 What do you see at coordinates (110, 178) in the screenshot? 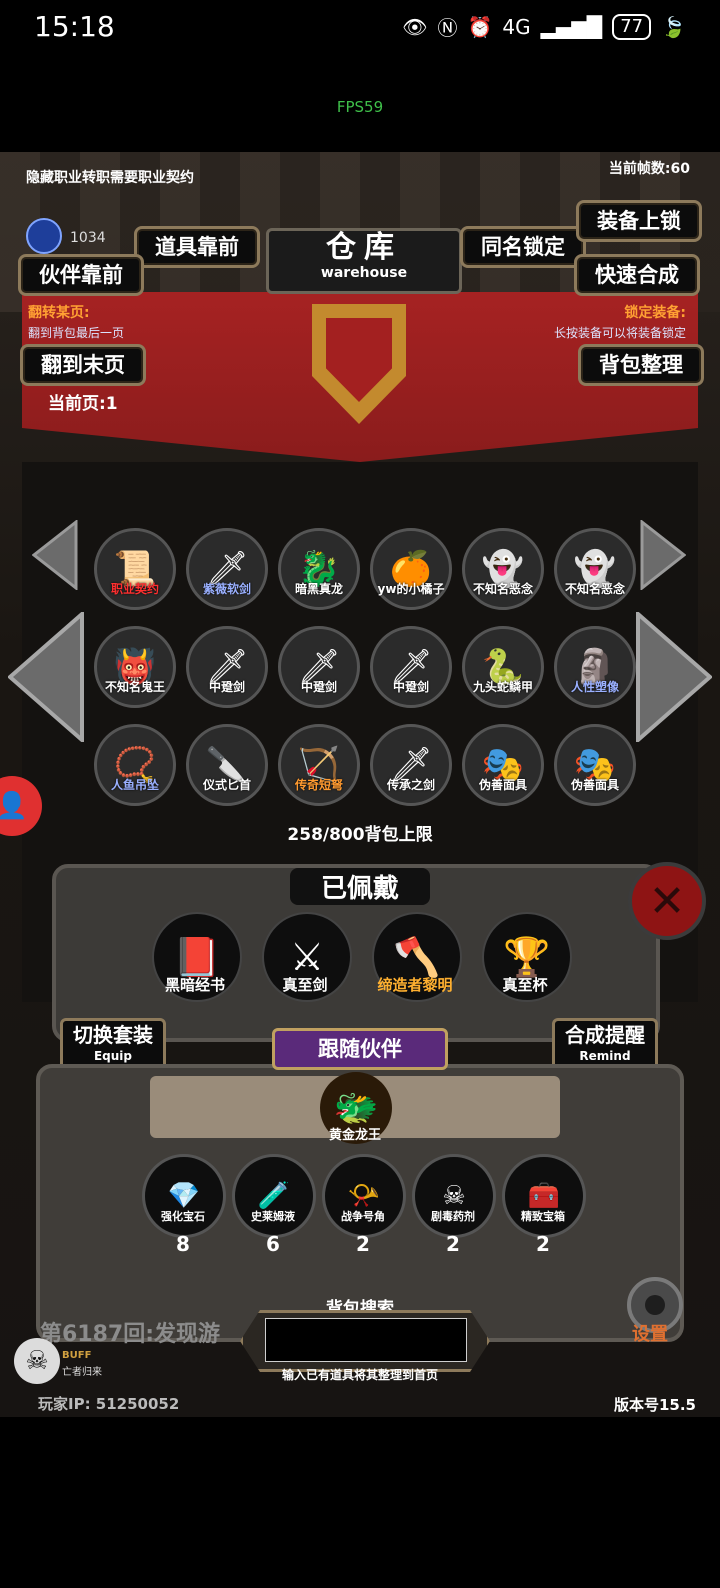
I see `header-hint: 隐藏职业转职需要职业契约` at bounding box center [110, 178].